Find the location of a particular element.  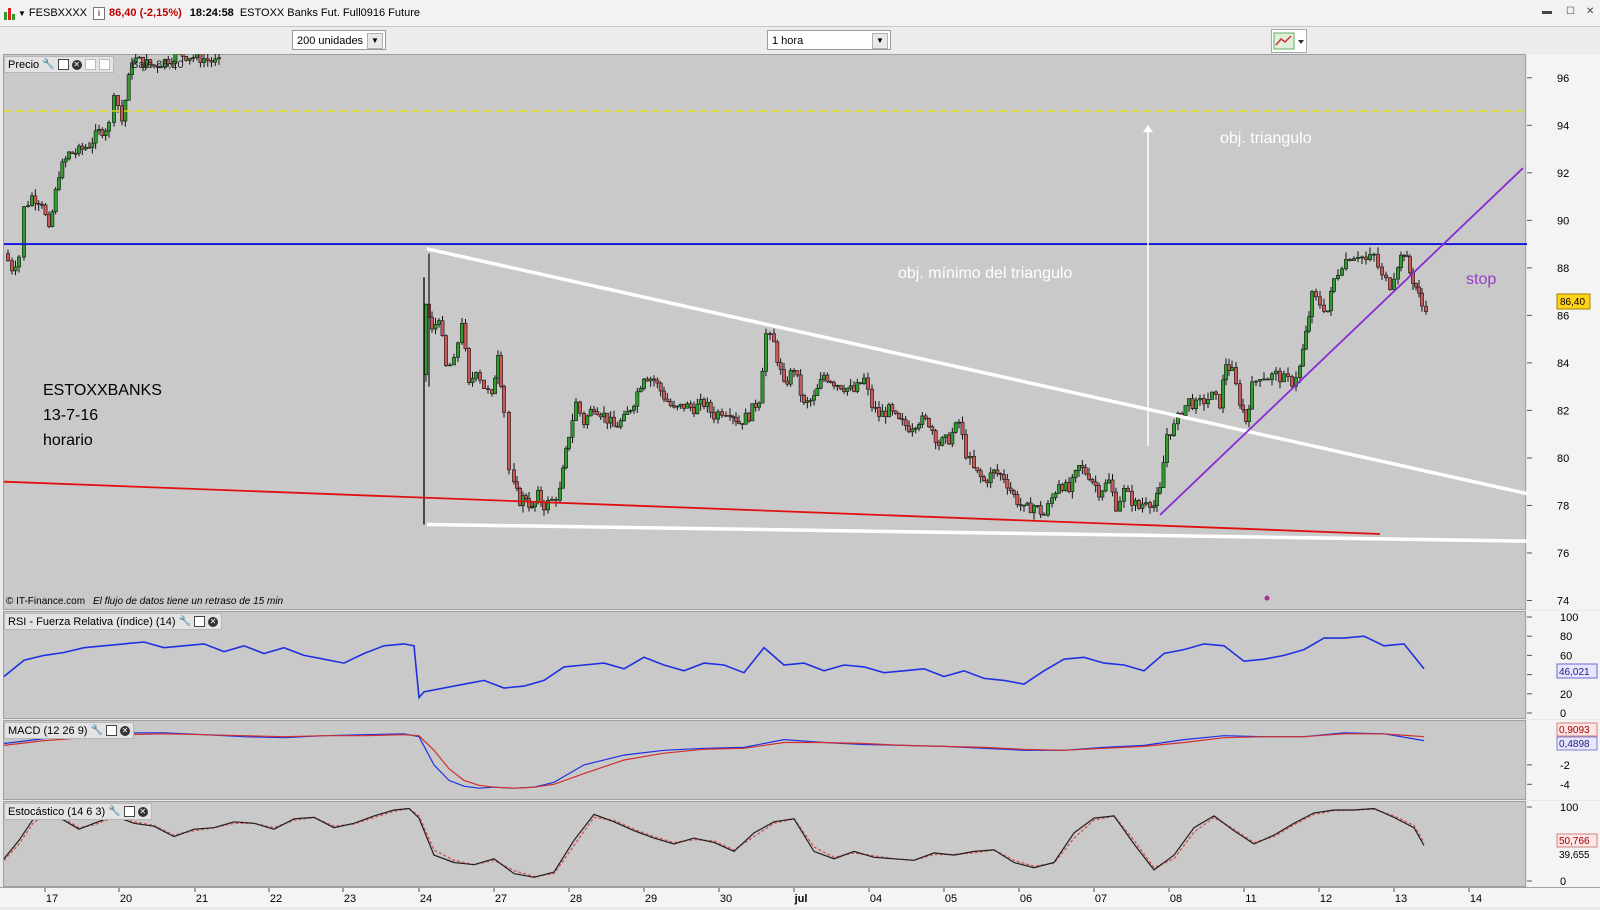

x-tick-label: 21 is located at coordinates (202, 899).